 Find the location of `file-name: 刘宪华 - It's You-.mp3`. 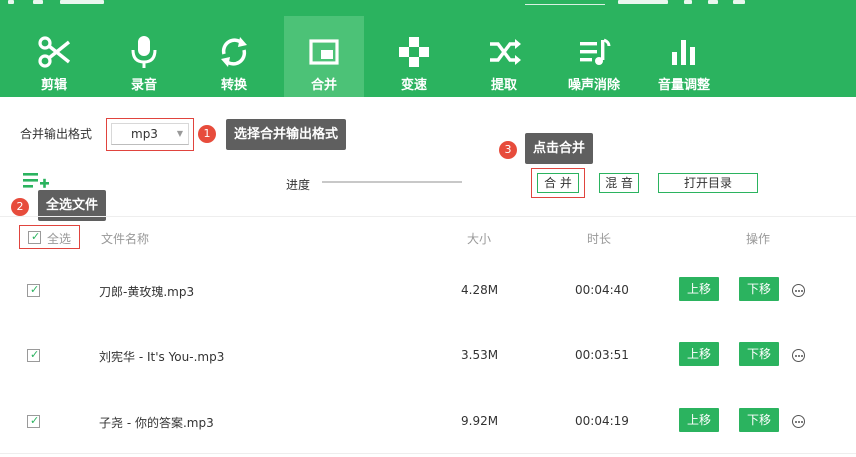

file-name: 刘宪华 - It's You-.mp3 is located at coordinates (162, 357).